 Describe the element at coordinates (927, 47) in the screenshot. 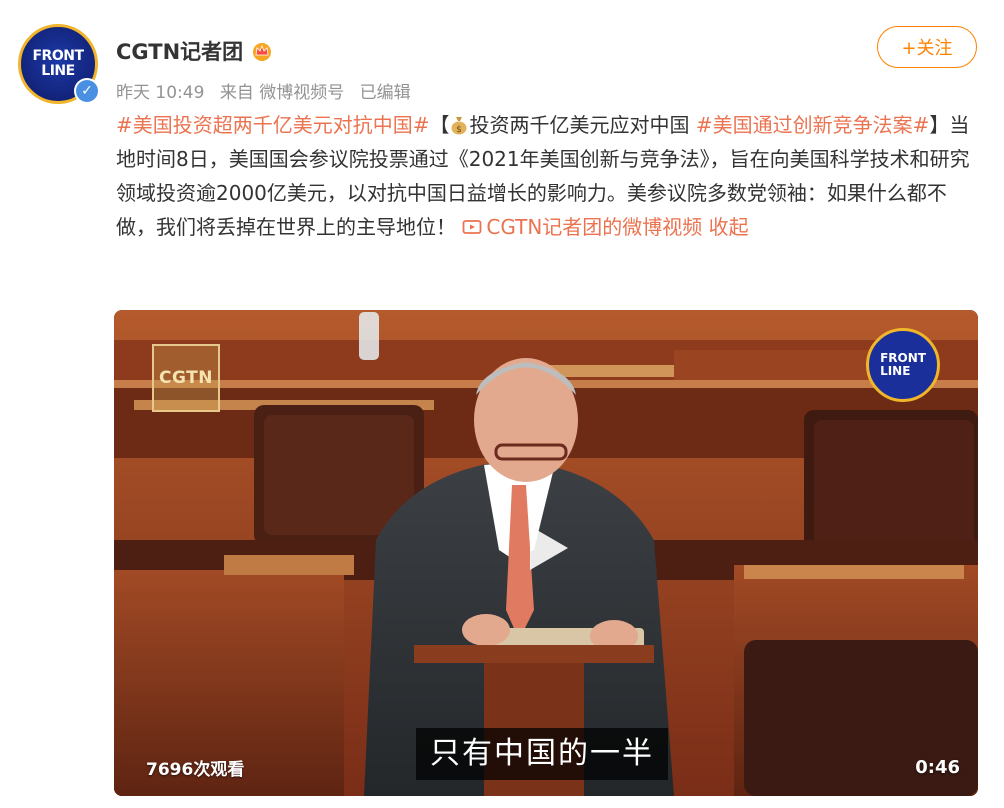

I see `follow-button: +关注` at that location.